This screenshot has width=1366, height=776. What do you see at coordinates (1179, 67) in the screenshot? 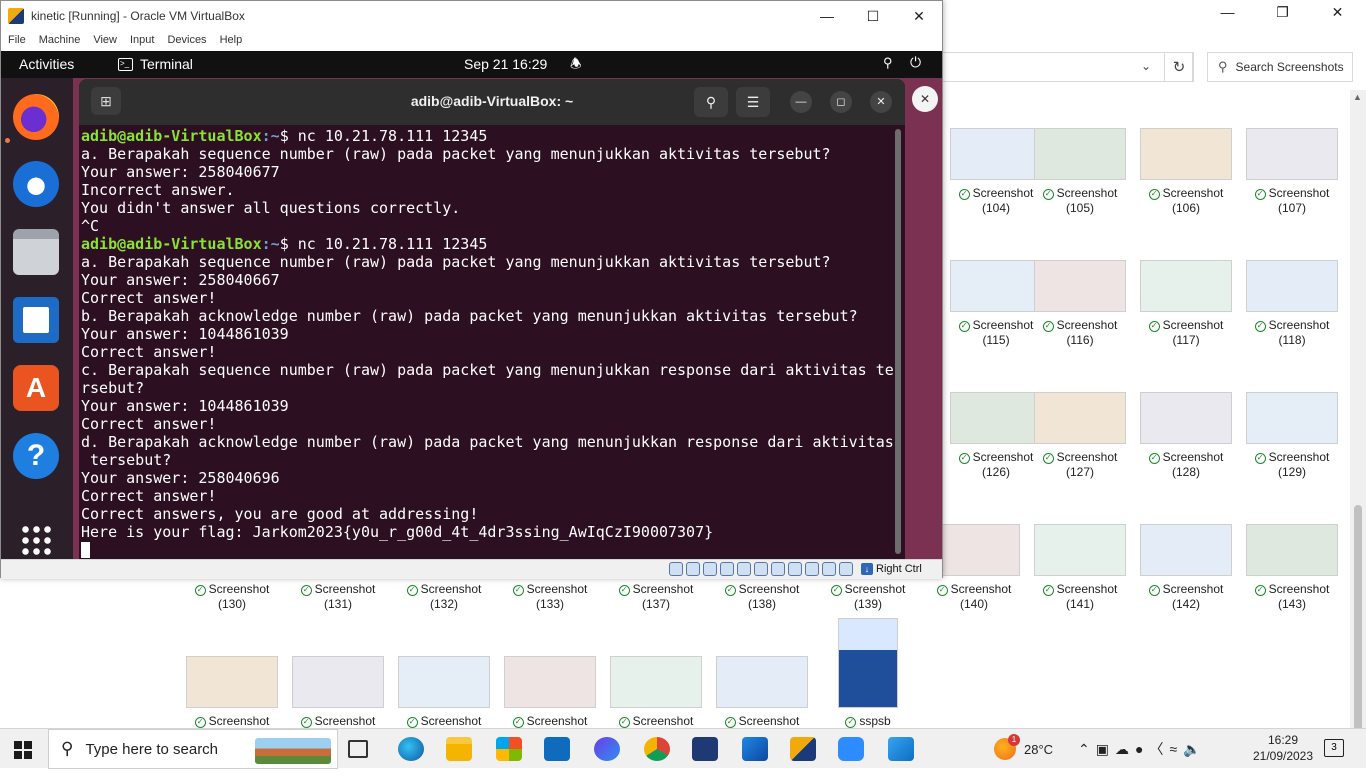
I see `refresh-button: ↻` at bounding box center [1179, 67].